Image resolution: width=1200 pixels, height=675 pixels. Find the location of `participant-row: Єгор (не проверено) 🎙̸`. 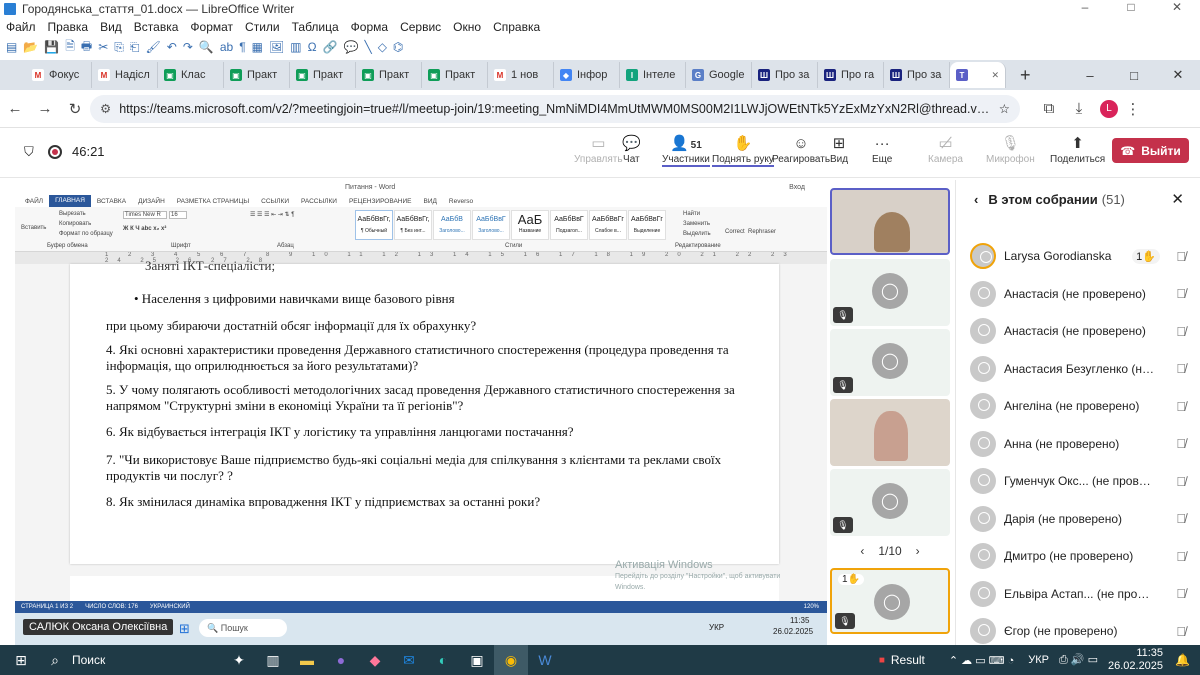

participant-row: Єгор (не проверено) 🎙̸ is located at coordinates (1080, 631).